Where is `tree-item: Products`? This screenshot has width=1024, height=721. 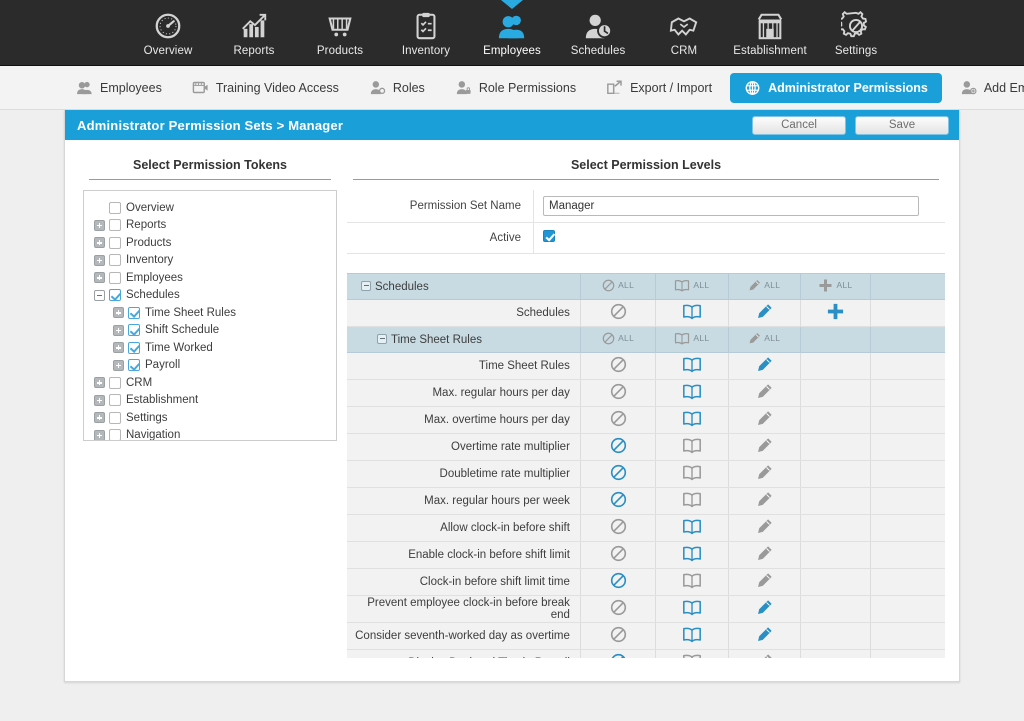 tree-item: Products is located at coordinates (210, 242).